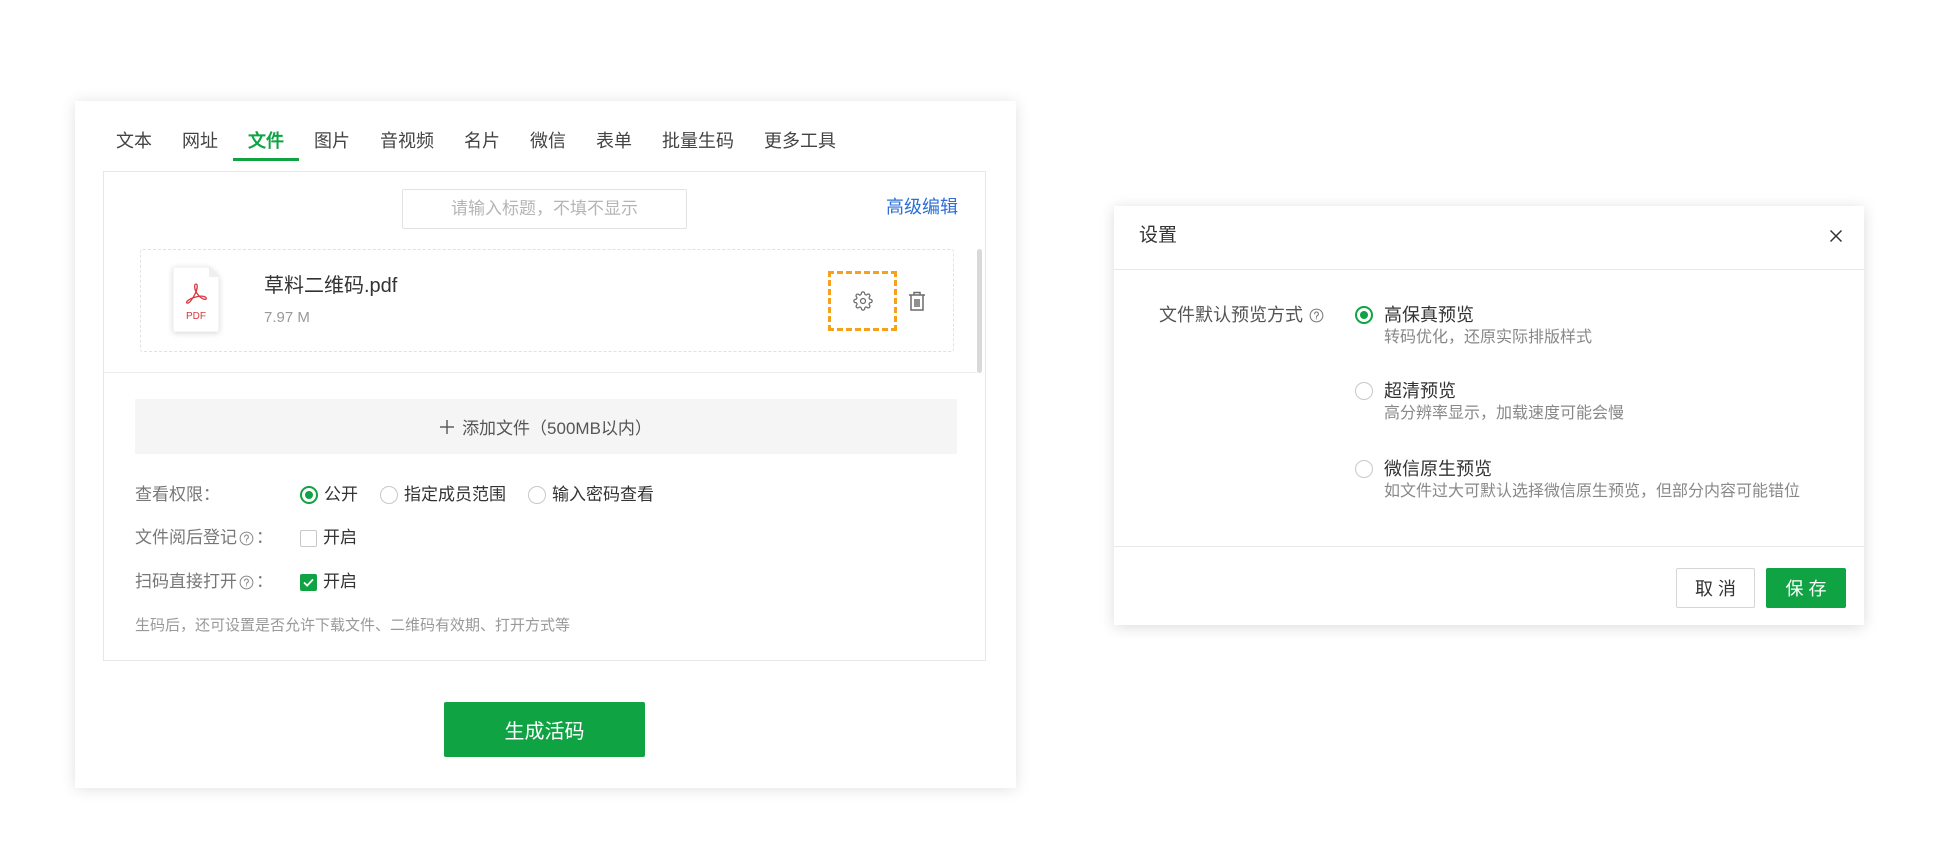 The image size is (1937, 868). What do you see at coordinates (186, 537) in the screenshot?
I see `read-register-label-text: 文件阅后登记` at bounding box center [186, 537].